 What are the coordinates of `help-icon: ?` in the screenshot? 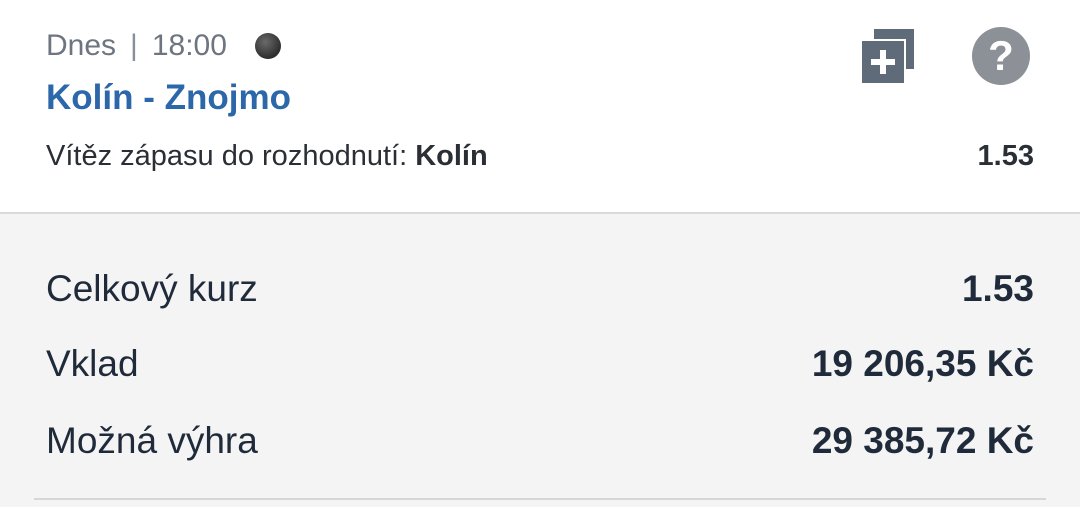 It's located at (1001, 56).